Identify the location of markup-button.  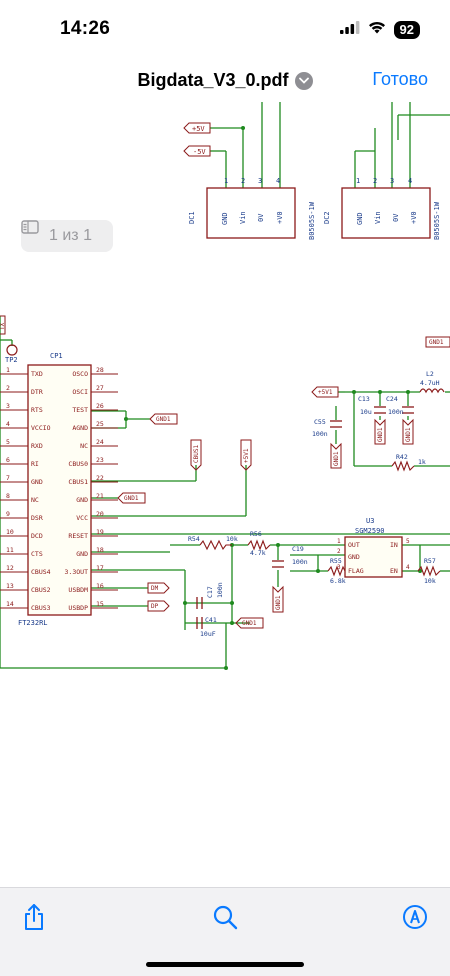
(415, 919).